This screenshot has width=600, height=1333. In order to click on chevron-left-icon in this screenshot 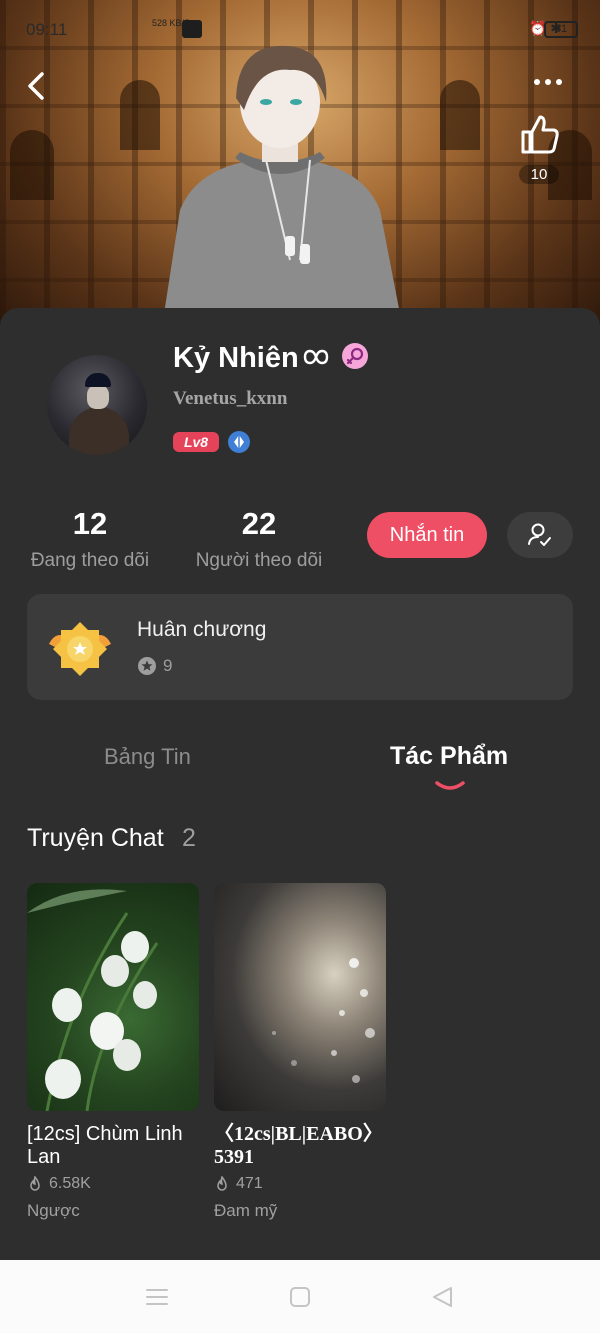, I will do `click(36, 86)`.